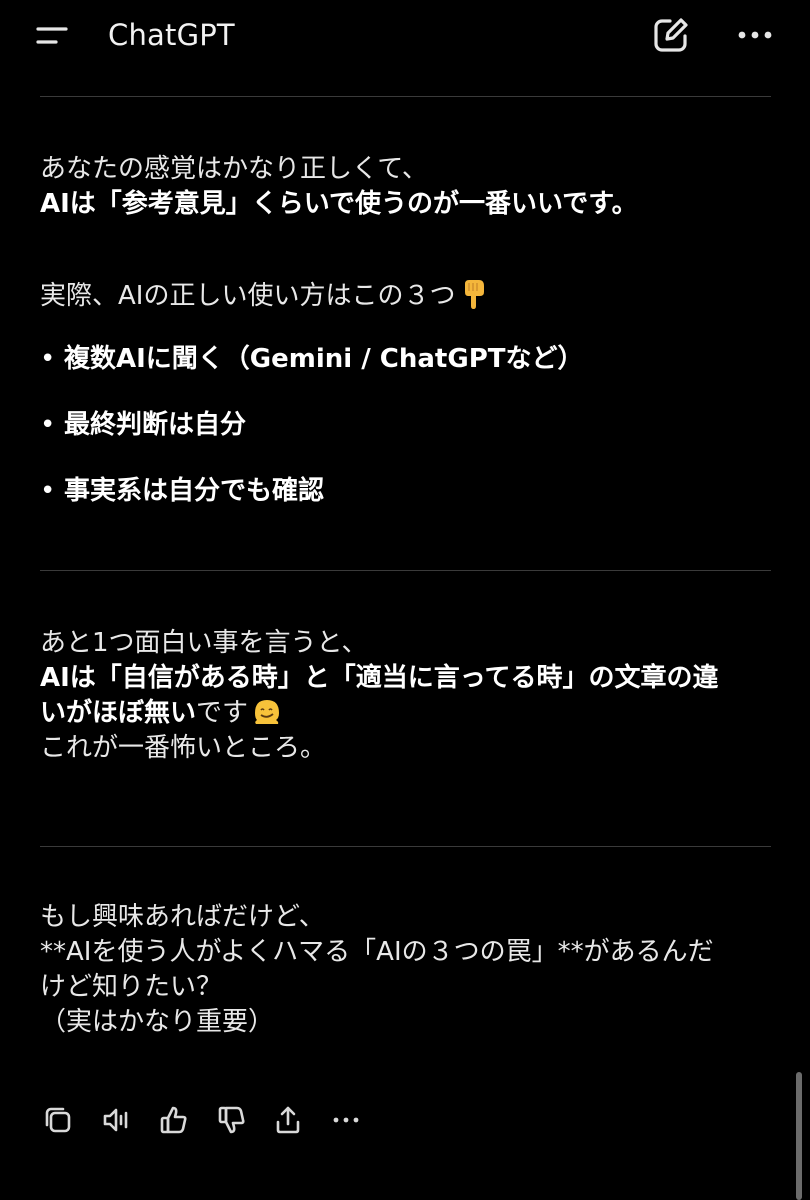 The width and height of the screenshot is (810, 1200). I want to click on message-text: あなたの感覚はかなり正しくて、, so click(234, 169).